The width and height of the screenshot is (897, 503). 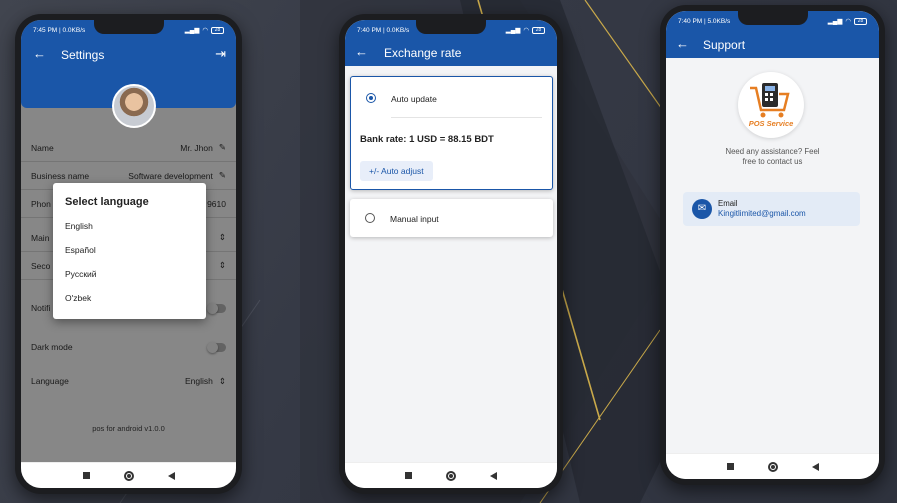 I want to click on language-option-english: English, so click(x=79, y=226).